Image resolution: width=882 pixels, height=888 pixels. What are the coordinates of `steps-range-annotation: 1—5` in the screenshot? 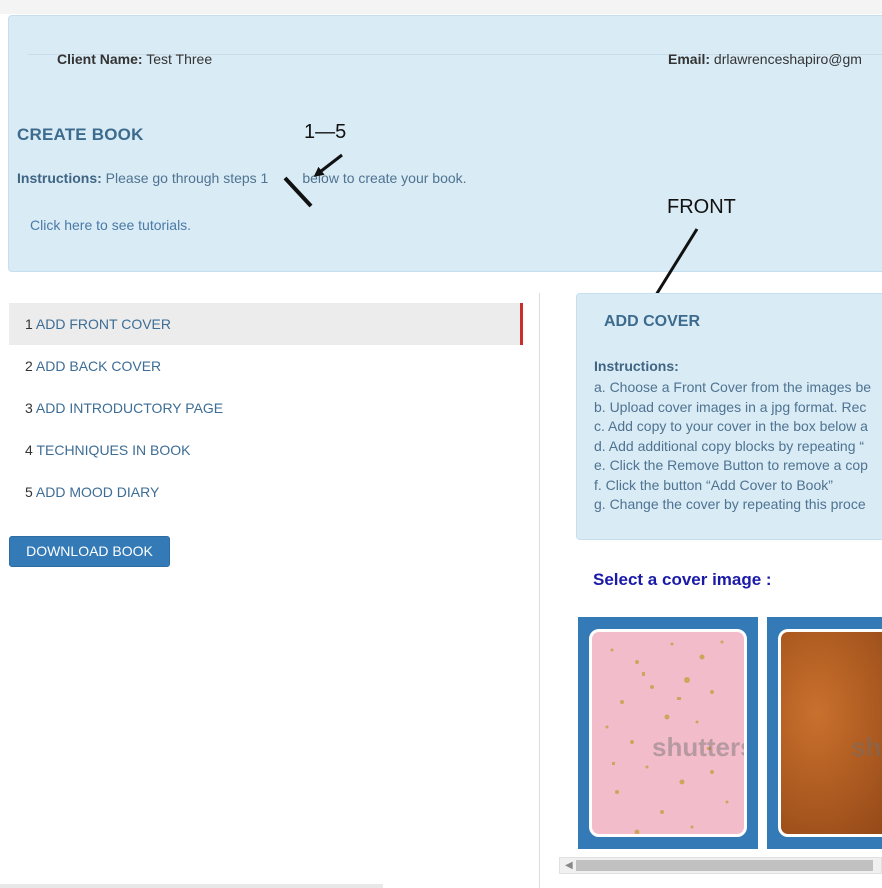 It's located at (325, 132).